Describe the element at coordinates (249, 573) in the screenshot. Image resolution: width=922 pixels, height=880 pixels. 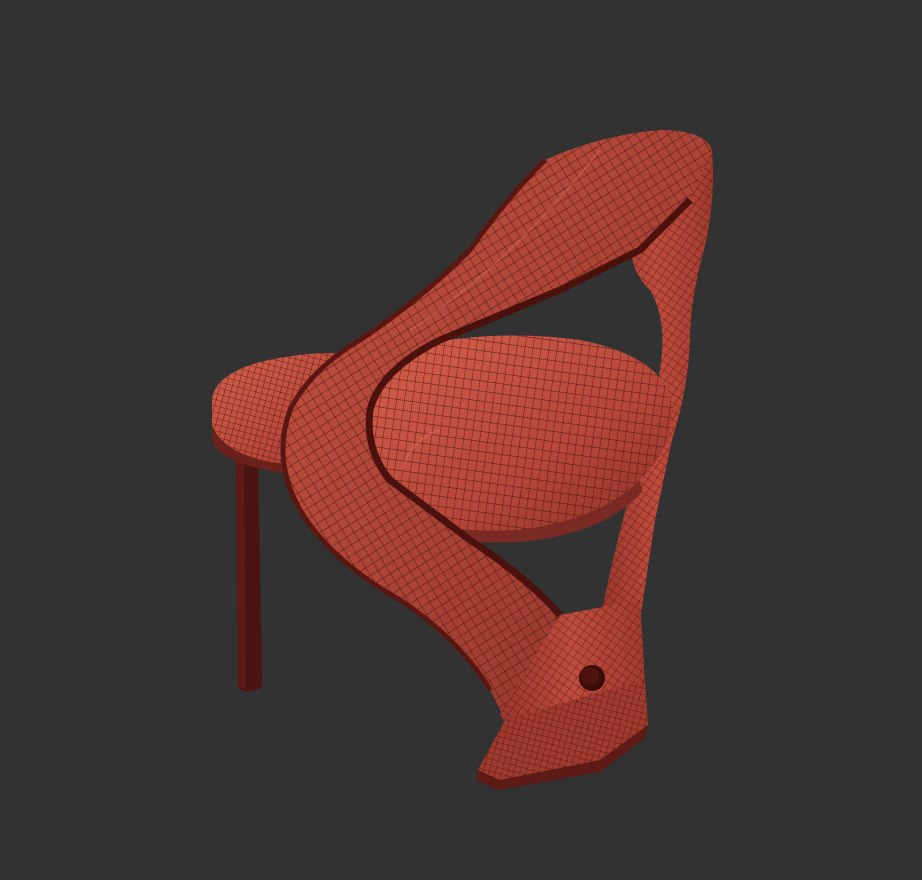
I see `chair-leg` at that location.